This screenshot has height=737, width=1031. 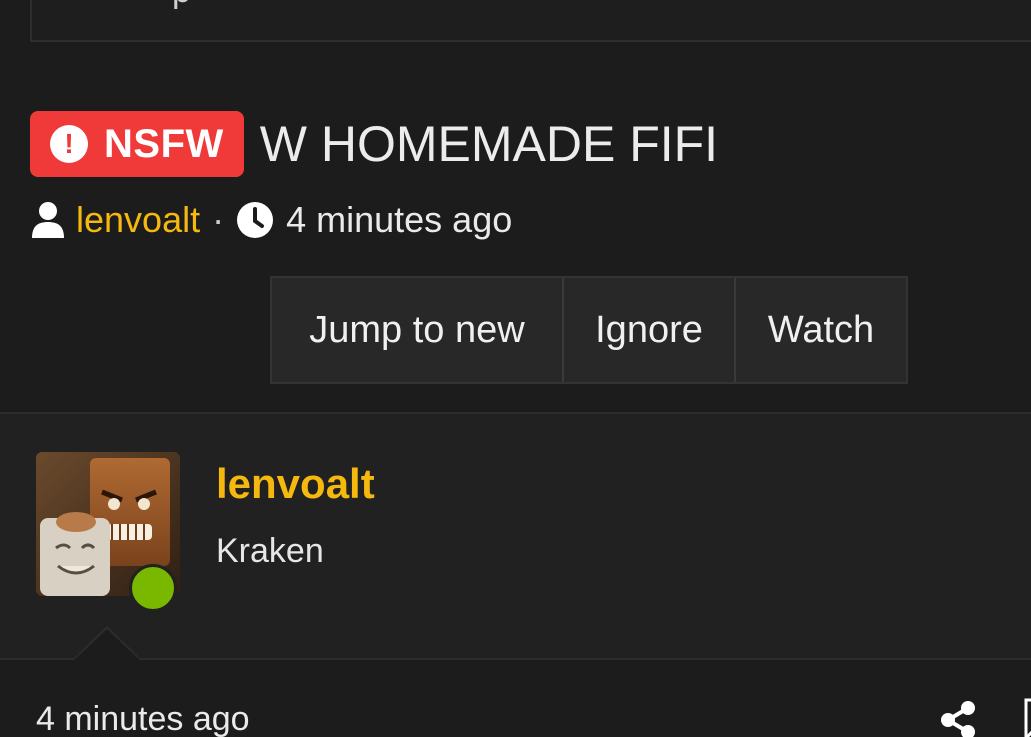 What do you see at coordinates (164, 143) in the screenshot?
I see `nsfw-label: NSFW` at bounding box center [164, 143].